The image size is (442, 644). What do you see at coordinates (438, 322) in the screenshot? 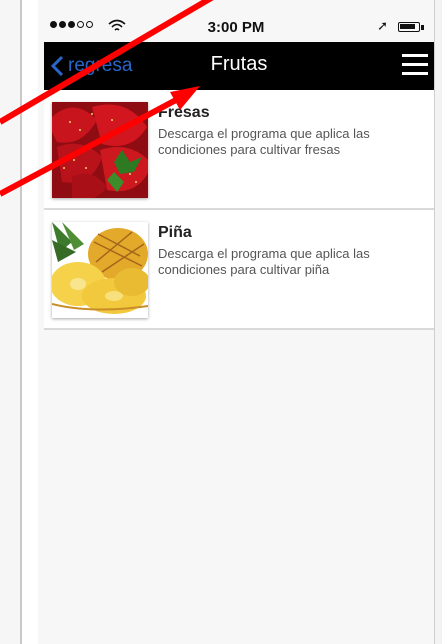
I see `page-right-border` at bounding box center [438, 322].